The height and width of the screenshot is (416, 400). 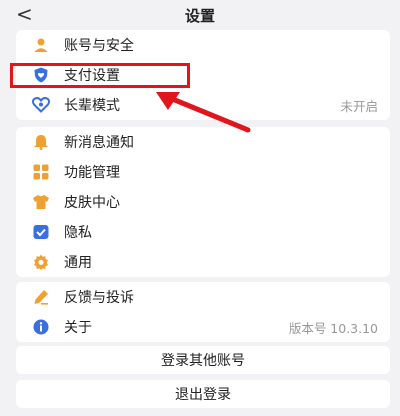 What do you see at coordinates (100, 75) in the screenshot?
I see `highlight-box` at bounding box center [100, 75].